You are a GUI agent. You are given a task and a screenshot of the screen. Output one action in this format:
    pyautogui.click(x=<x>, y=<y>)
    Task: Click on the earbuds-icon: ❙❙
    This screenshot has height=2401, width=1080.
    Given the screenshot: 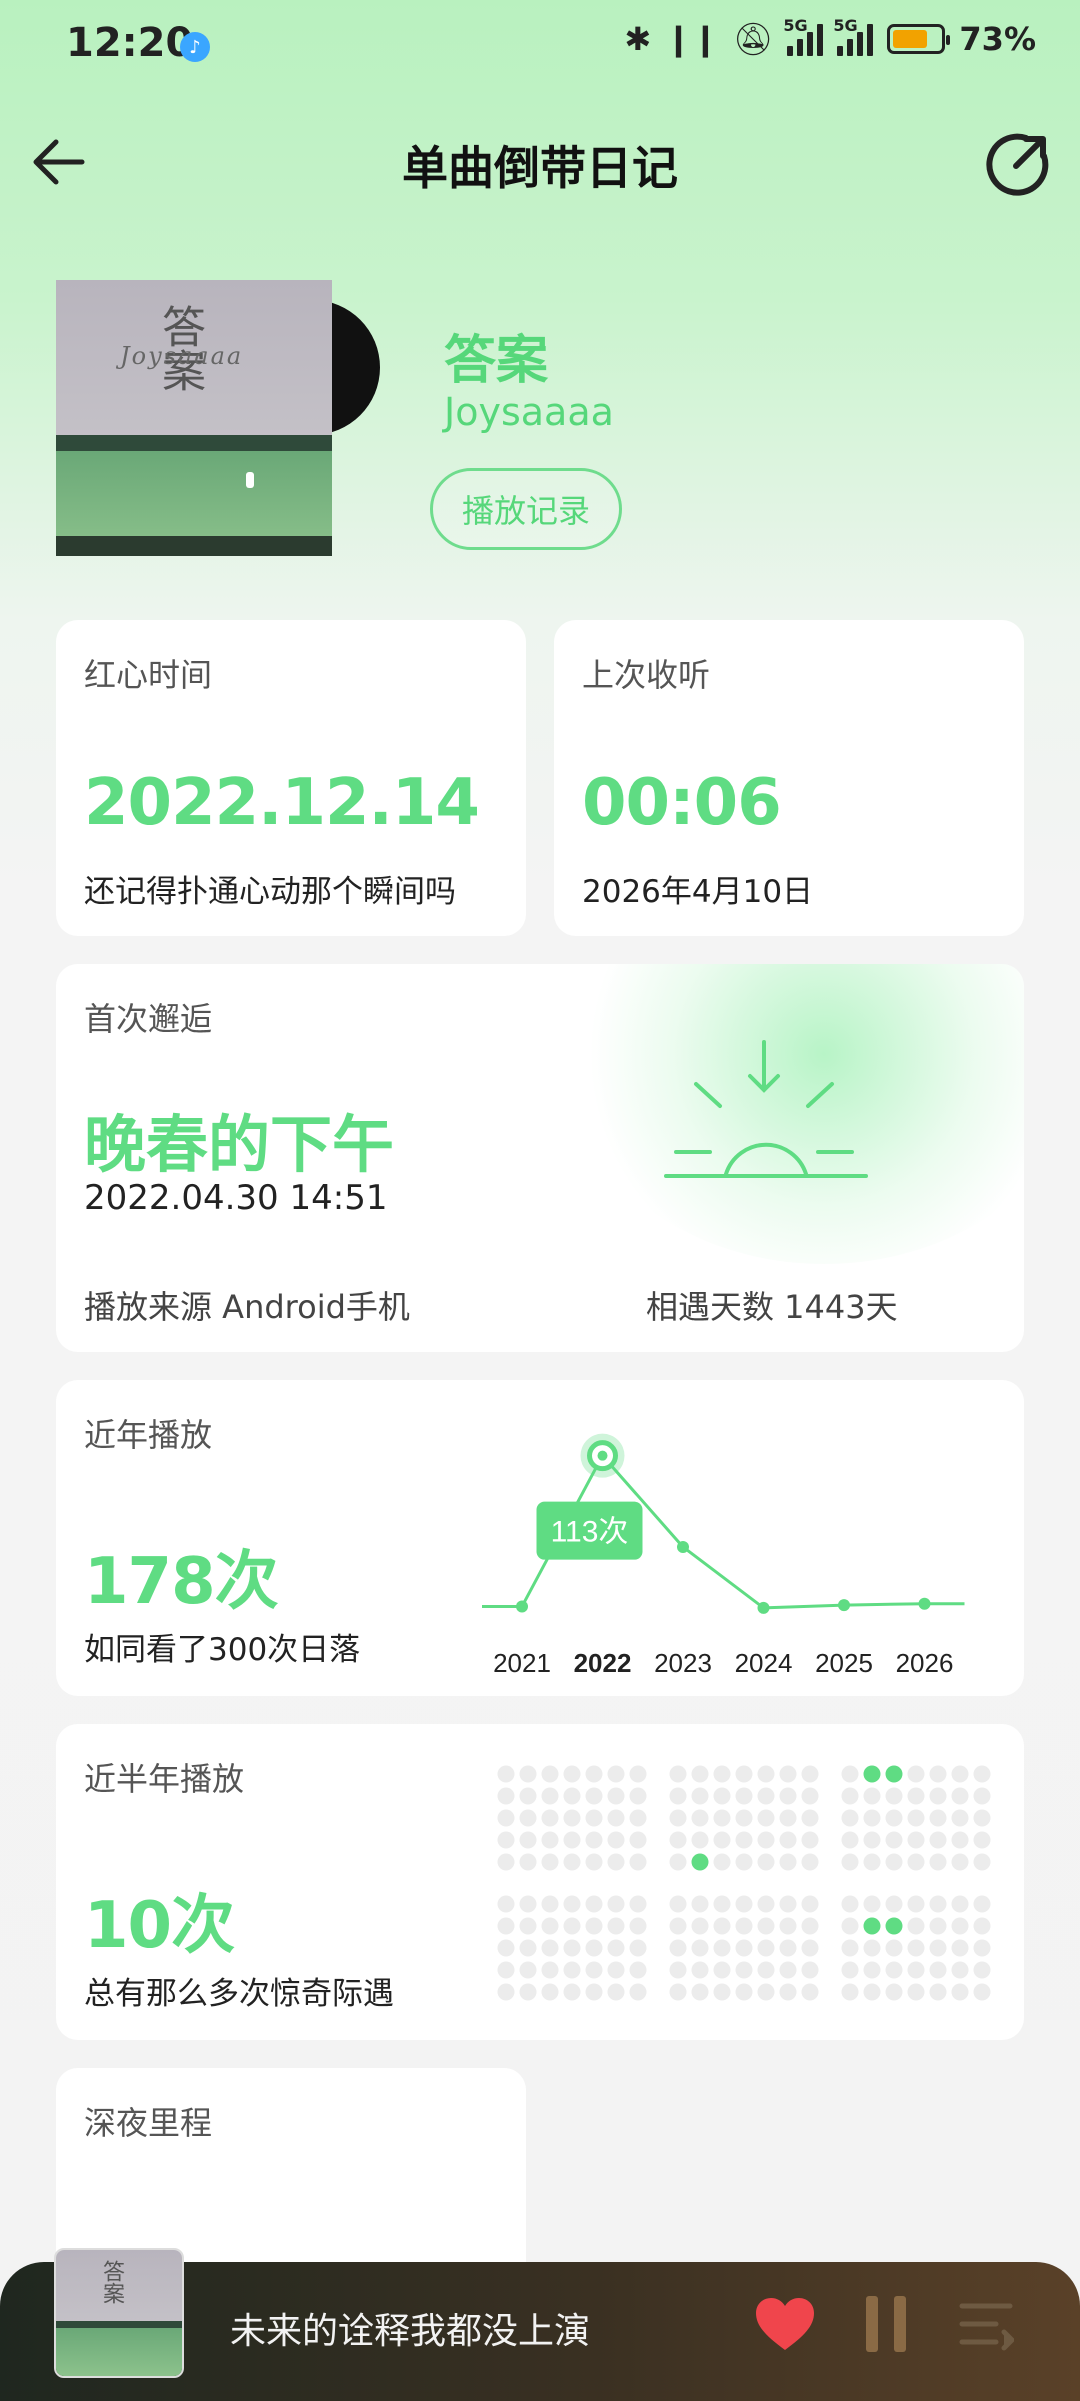 What is the action you would take?
    pyautogui.click(x=692, y=39)
    